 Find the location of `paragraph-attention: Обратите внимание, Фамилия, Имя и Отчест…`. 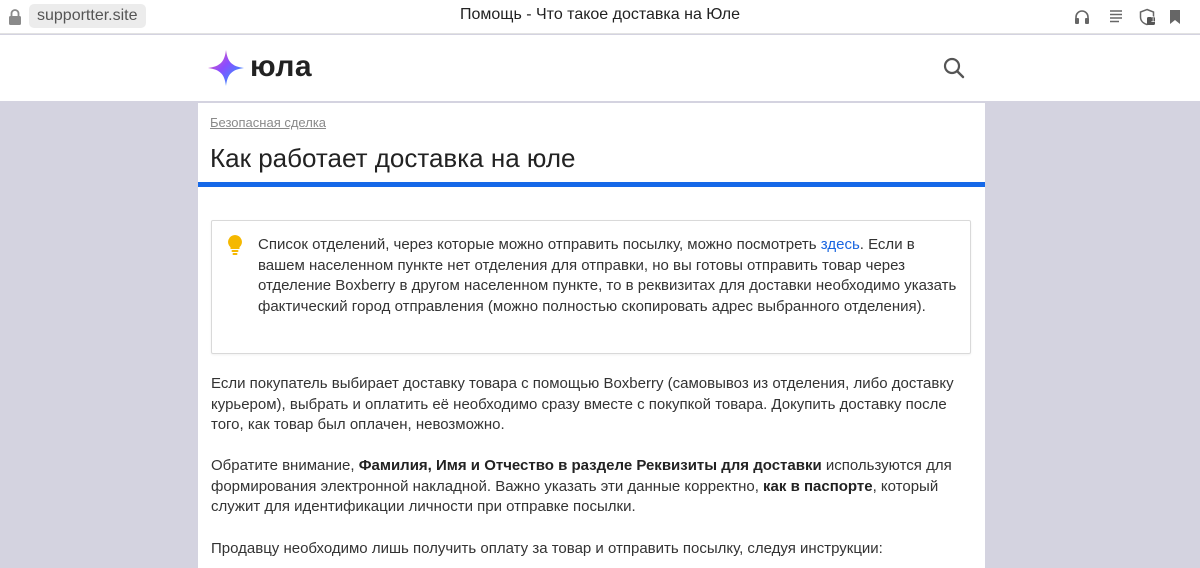

paragraph-attention: Обратите внимание, Фамилия, Имя и Отчест… is located at coordinates (596, 487).